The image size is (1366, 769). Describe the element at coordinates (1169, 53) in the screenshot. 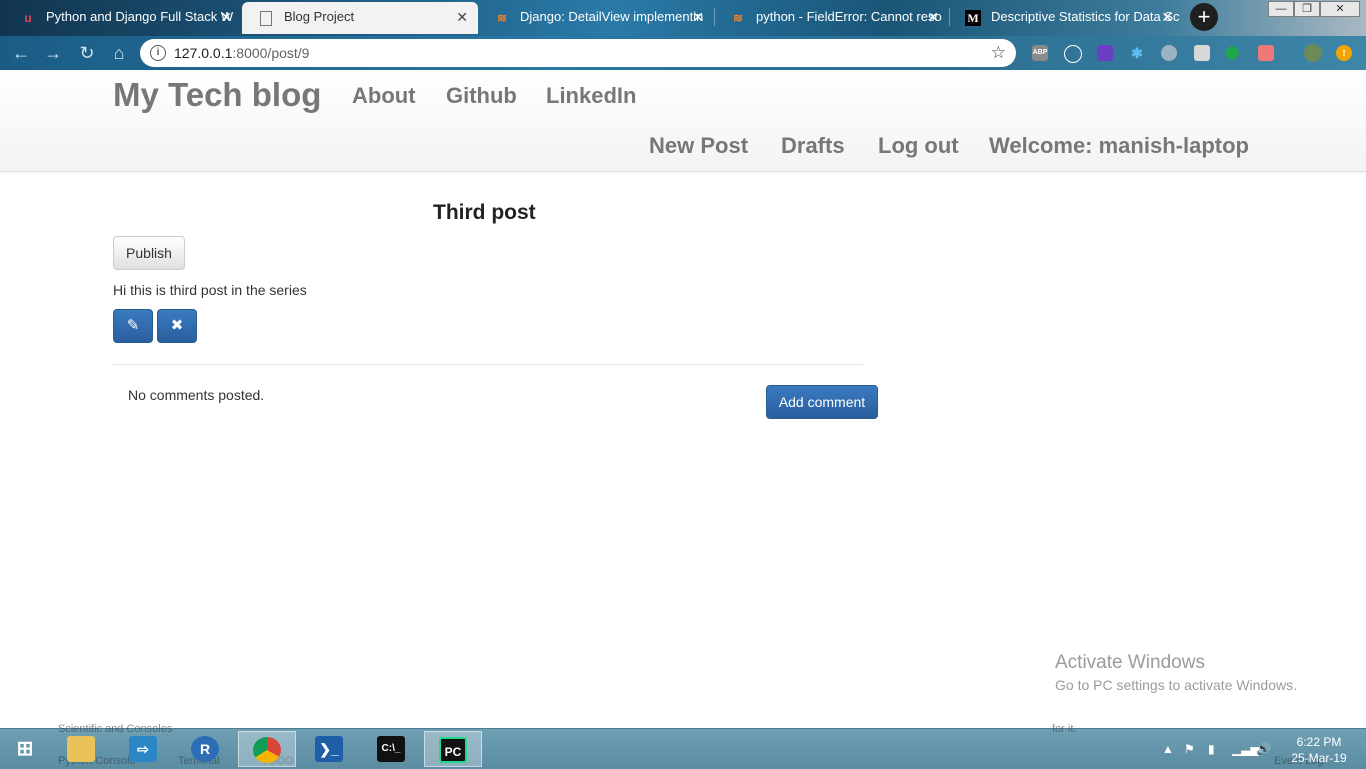

I see `globe-icon` at that location.